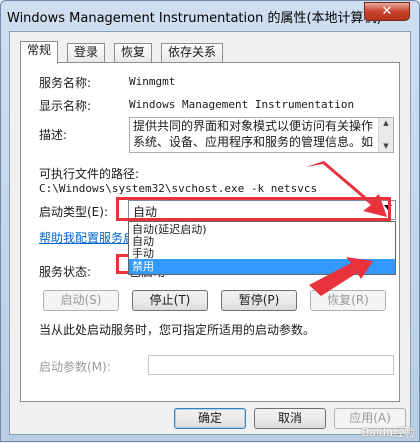  Describe the element at coordinates (170, 300) in the screenshot. I see `stop-service-button: 停止(T)` at that location.